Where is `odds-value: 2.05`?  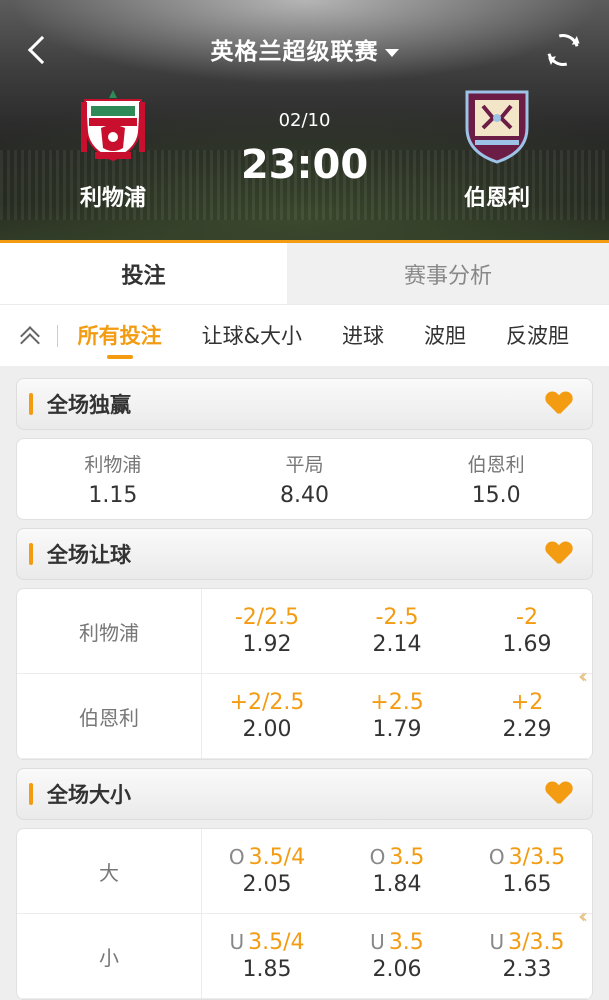 odds-value: 2.05 is located at coordinates (267, 884).